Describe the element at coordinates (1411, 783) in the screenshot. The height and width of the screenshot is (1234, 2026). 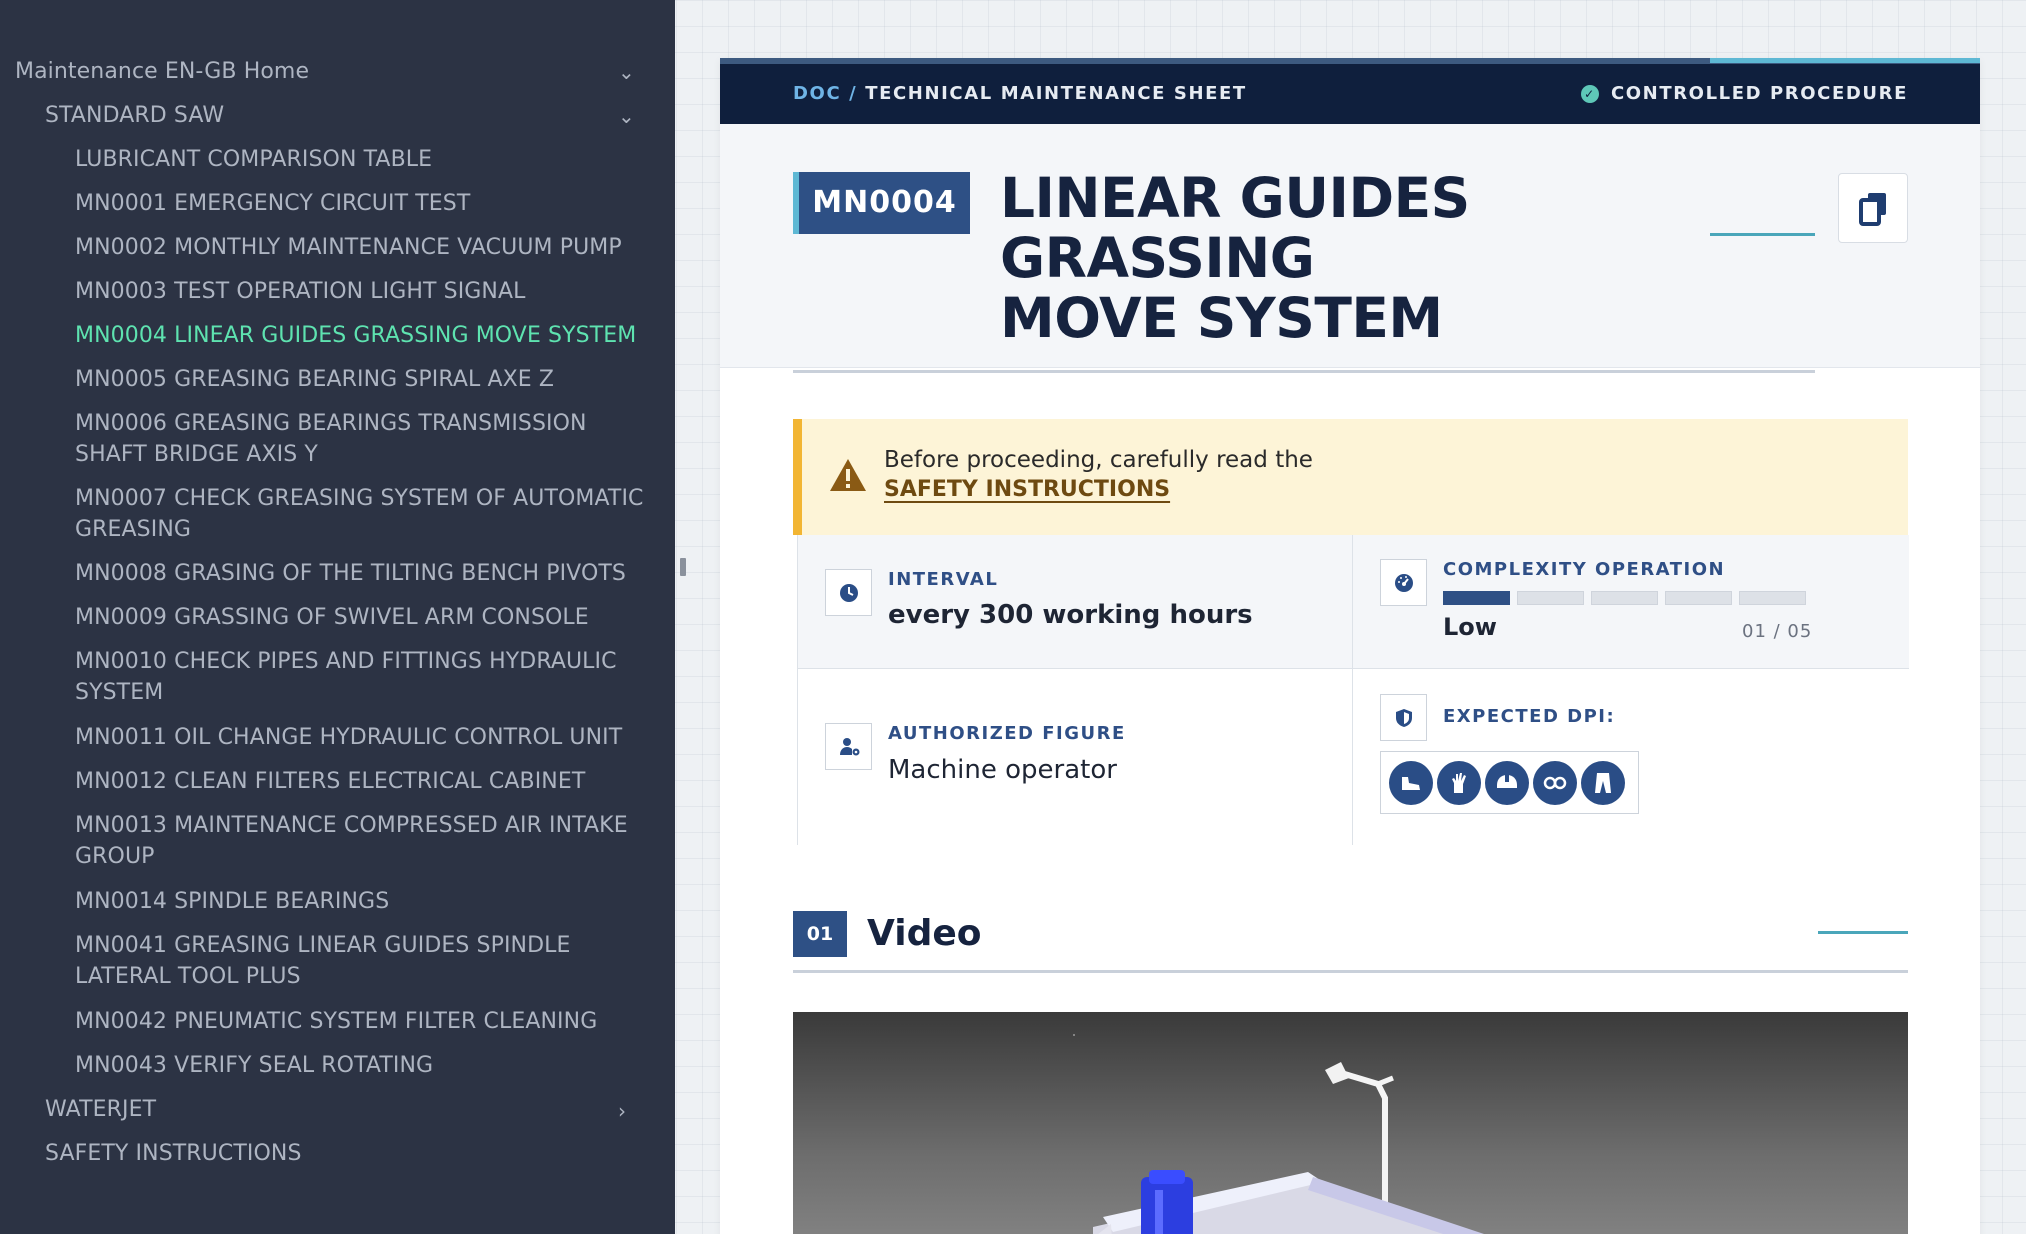
I see `safety-shoes-icon` at that location.